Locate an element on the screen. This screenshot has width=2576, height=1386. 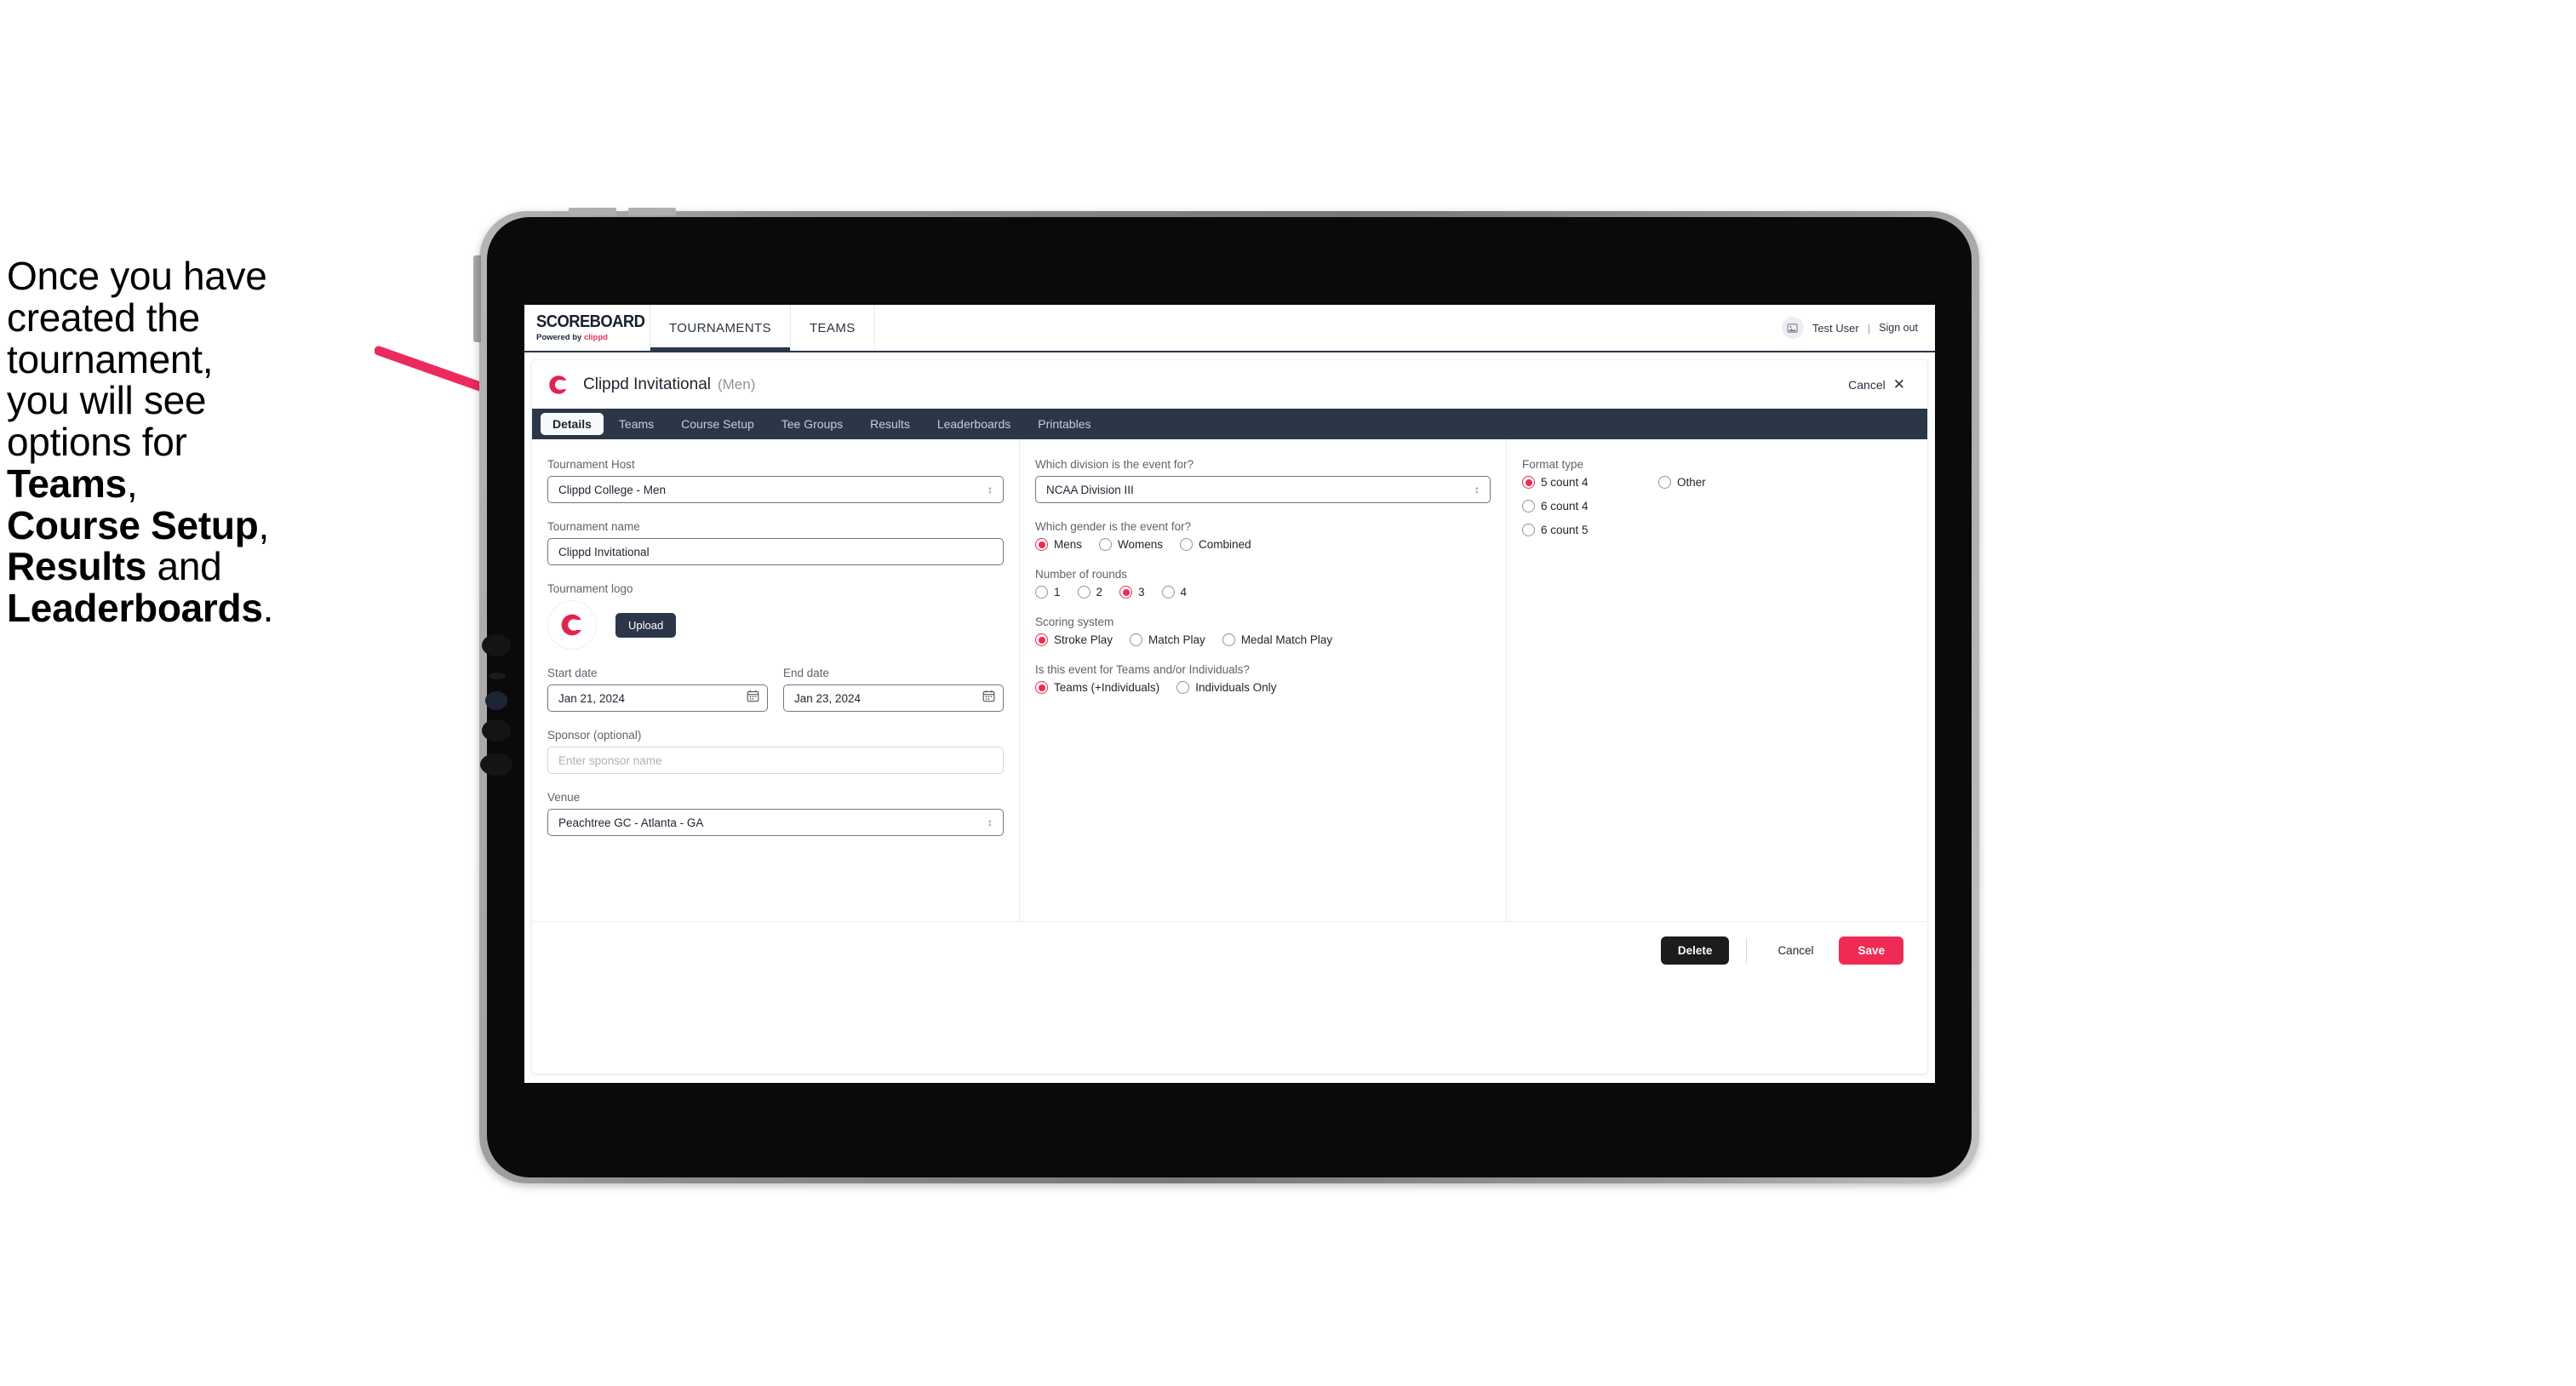
gender-option-mens: Mens is located at coordinates (1059, 544).